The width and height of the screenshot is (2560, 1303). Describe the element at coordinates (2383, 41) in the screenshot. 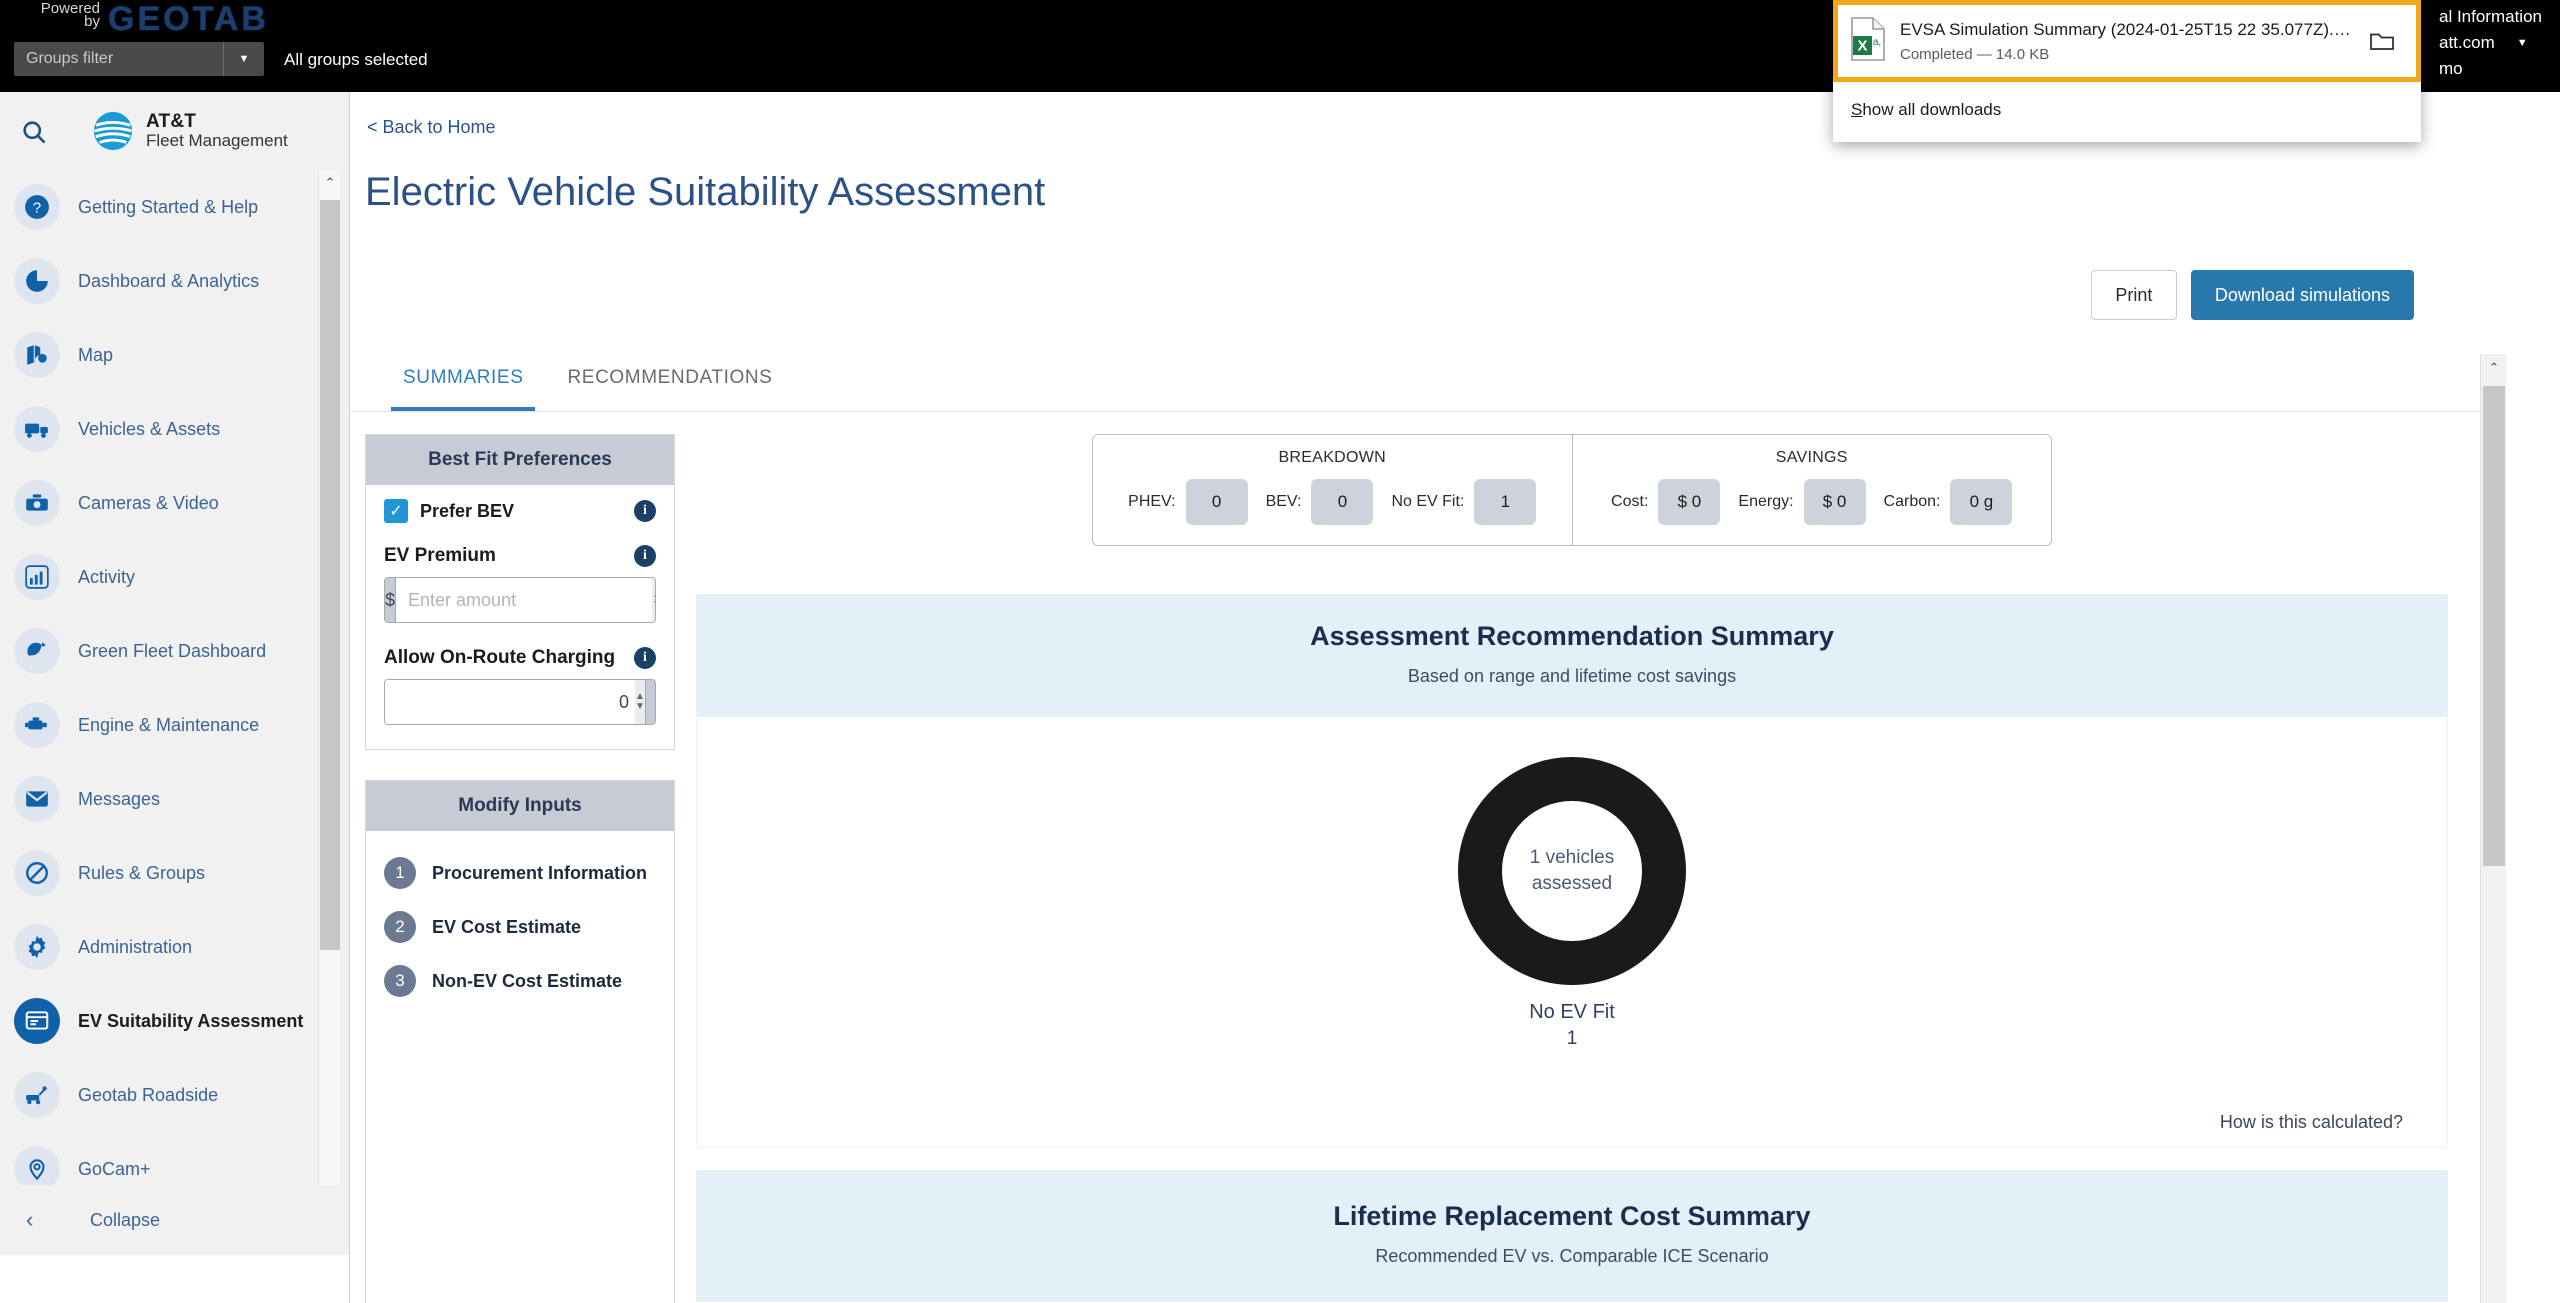

I see `folder-open-icon` at that location.